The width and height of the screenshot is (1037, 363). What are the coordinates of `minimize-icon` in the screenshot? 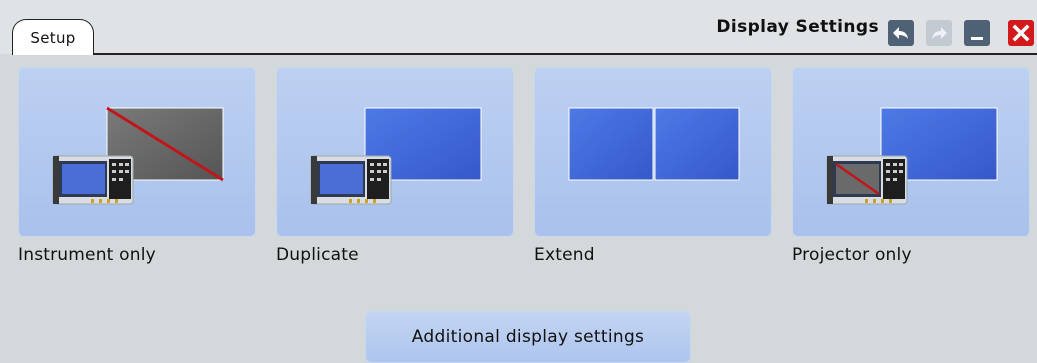 It's located at (977, 38).